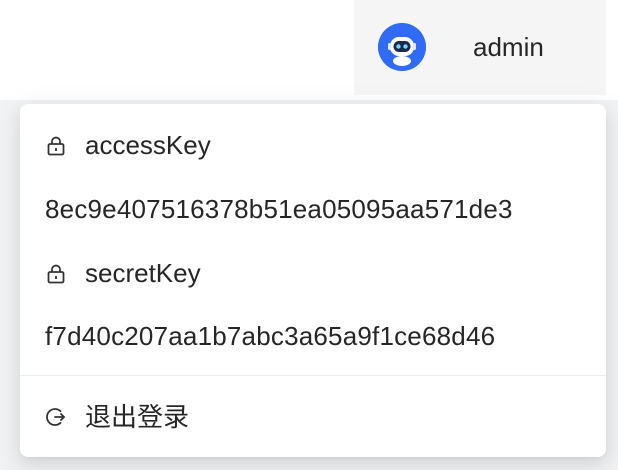 This screenshot has width=618, height=470. What do you see at coordinates (137, 417) in the screenshot?
I see `menu-item-label: 退出登录` at bounding box center [137, 417].